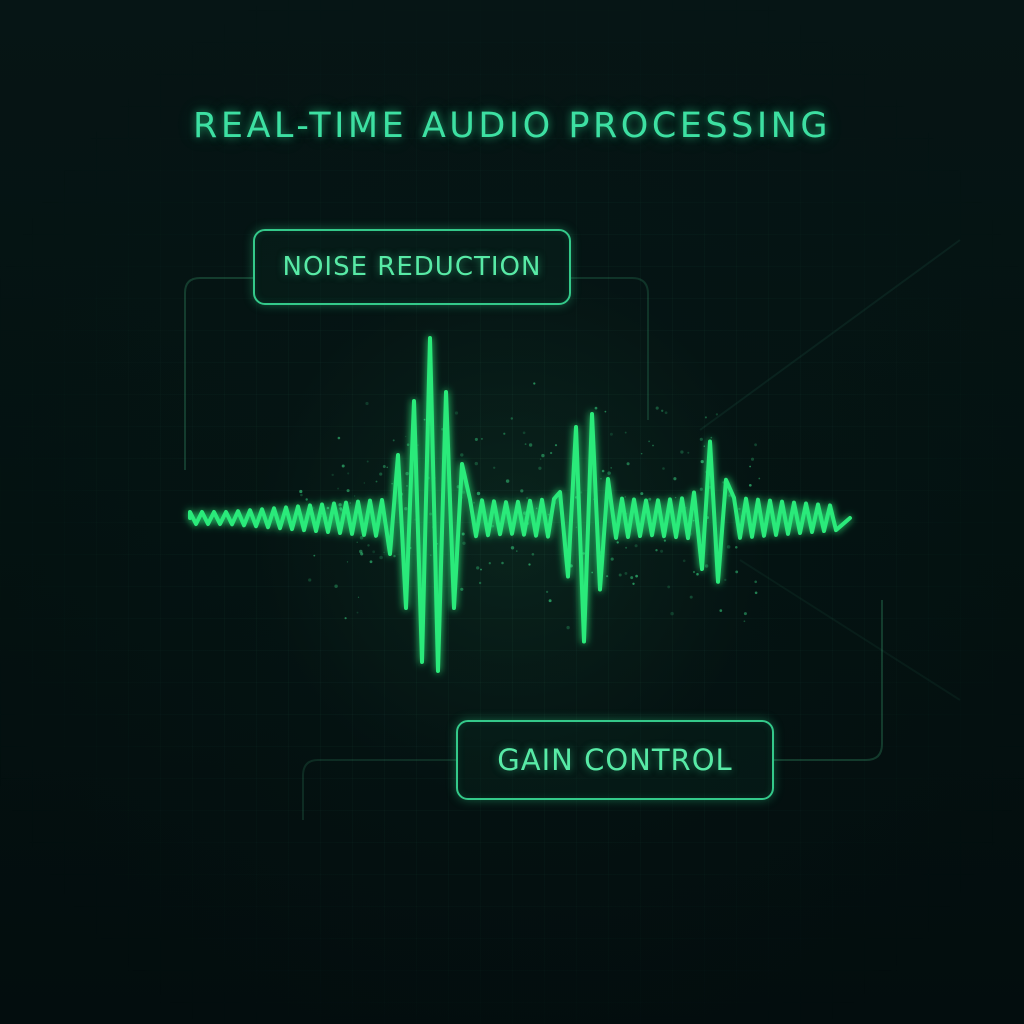 The height and width of the screenshot is (1024, 1024). Describe the element at coordinates (412, 267) in the screenshot. I see `noise-reduction-label: NOISE REDUCTION` at that location.